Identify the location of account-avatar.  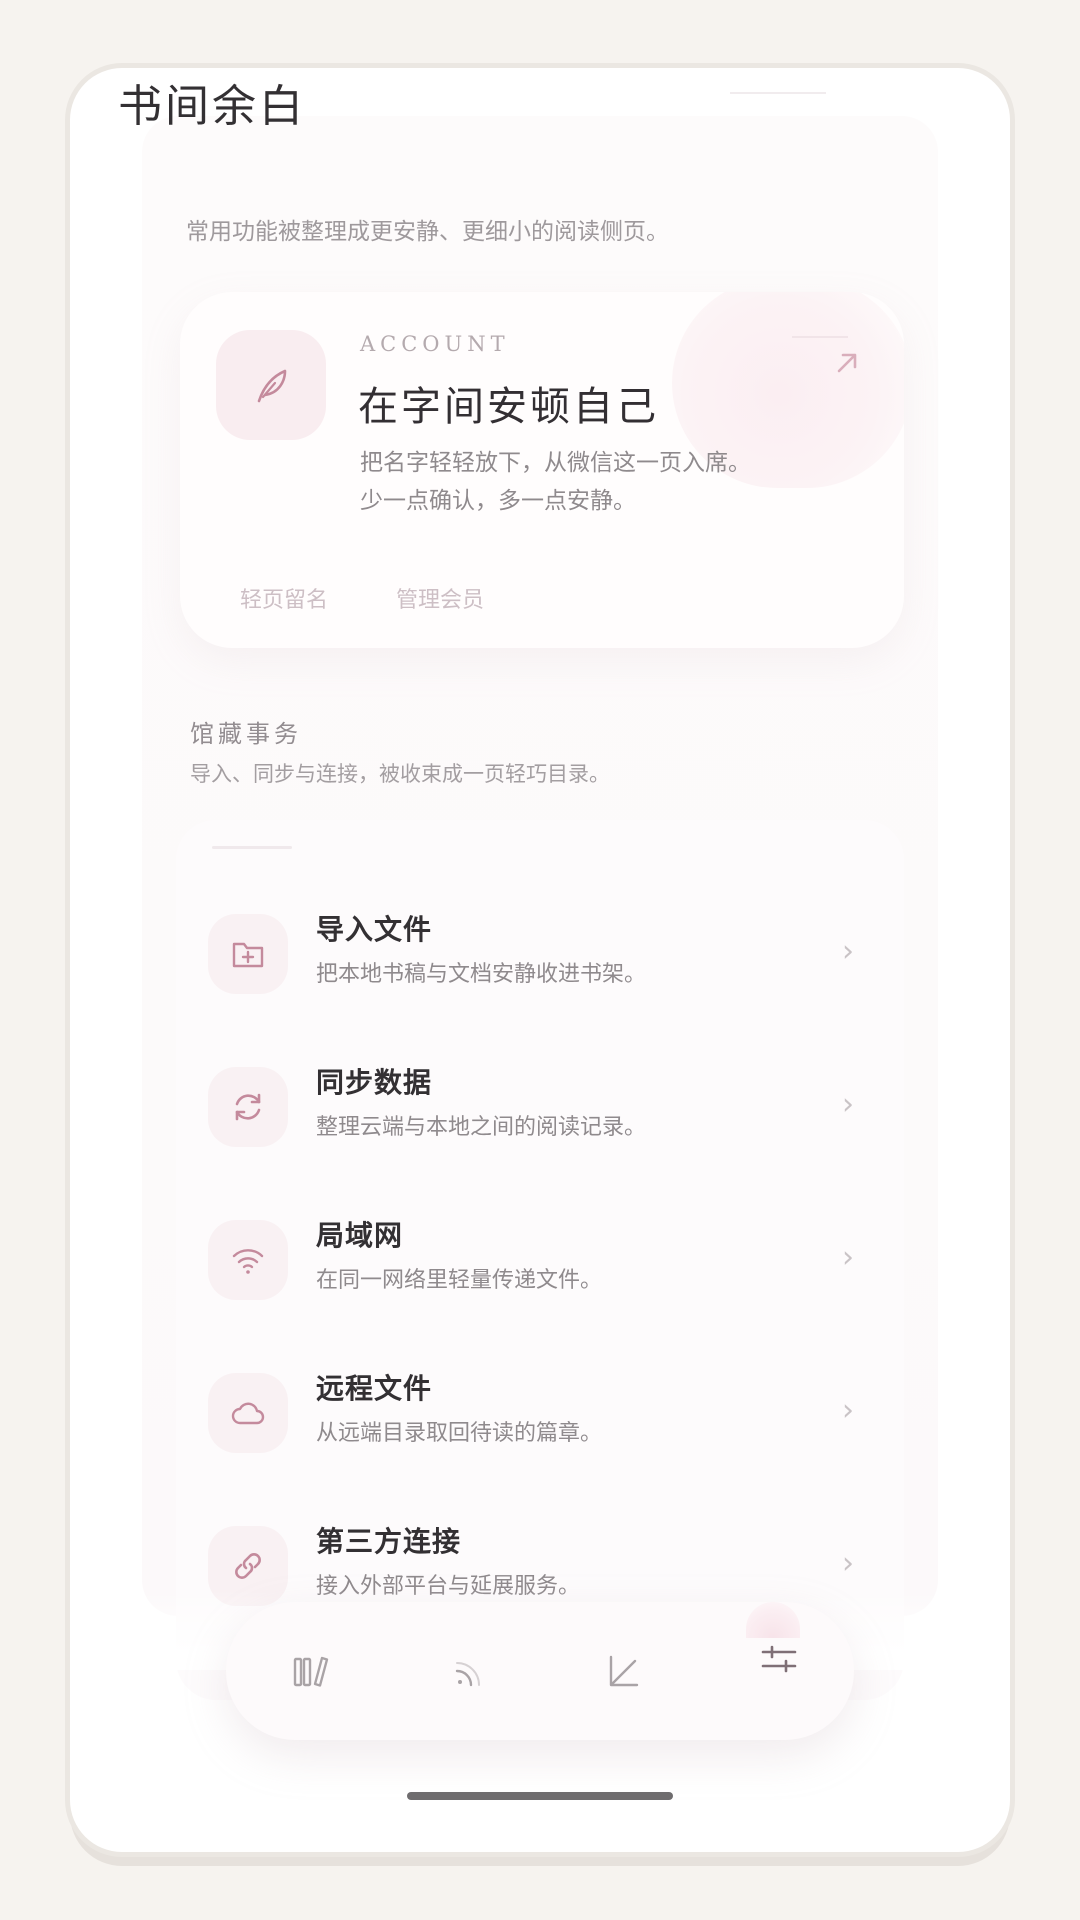
(271, 385).